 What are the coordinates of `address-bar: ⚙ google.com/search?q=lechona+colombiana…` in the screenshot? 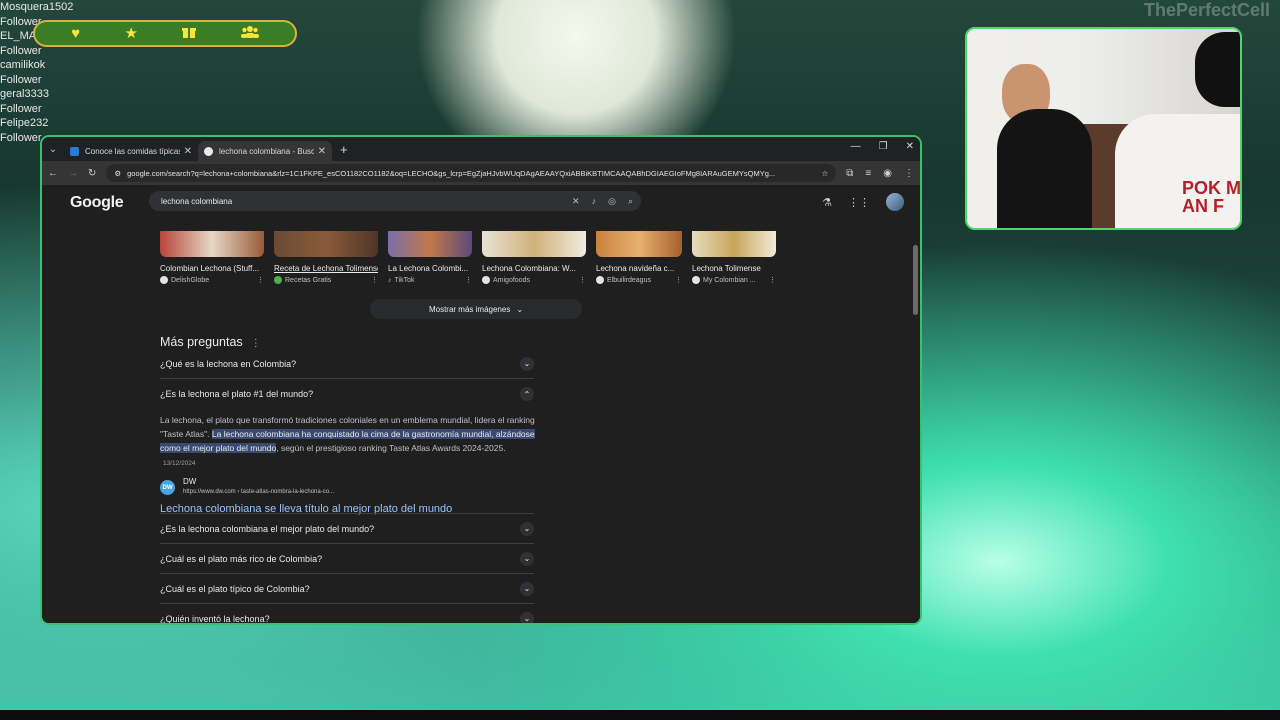 It's located at (471, 173).